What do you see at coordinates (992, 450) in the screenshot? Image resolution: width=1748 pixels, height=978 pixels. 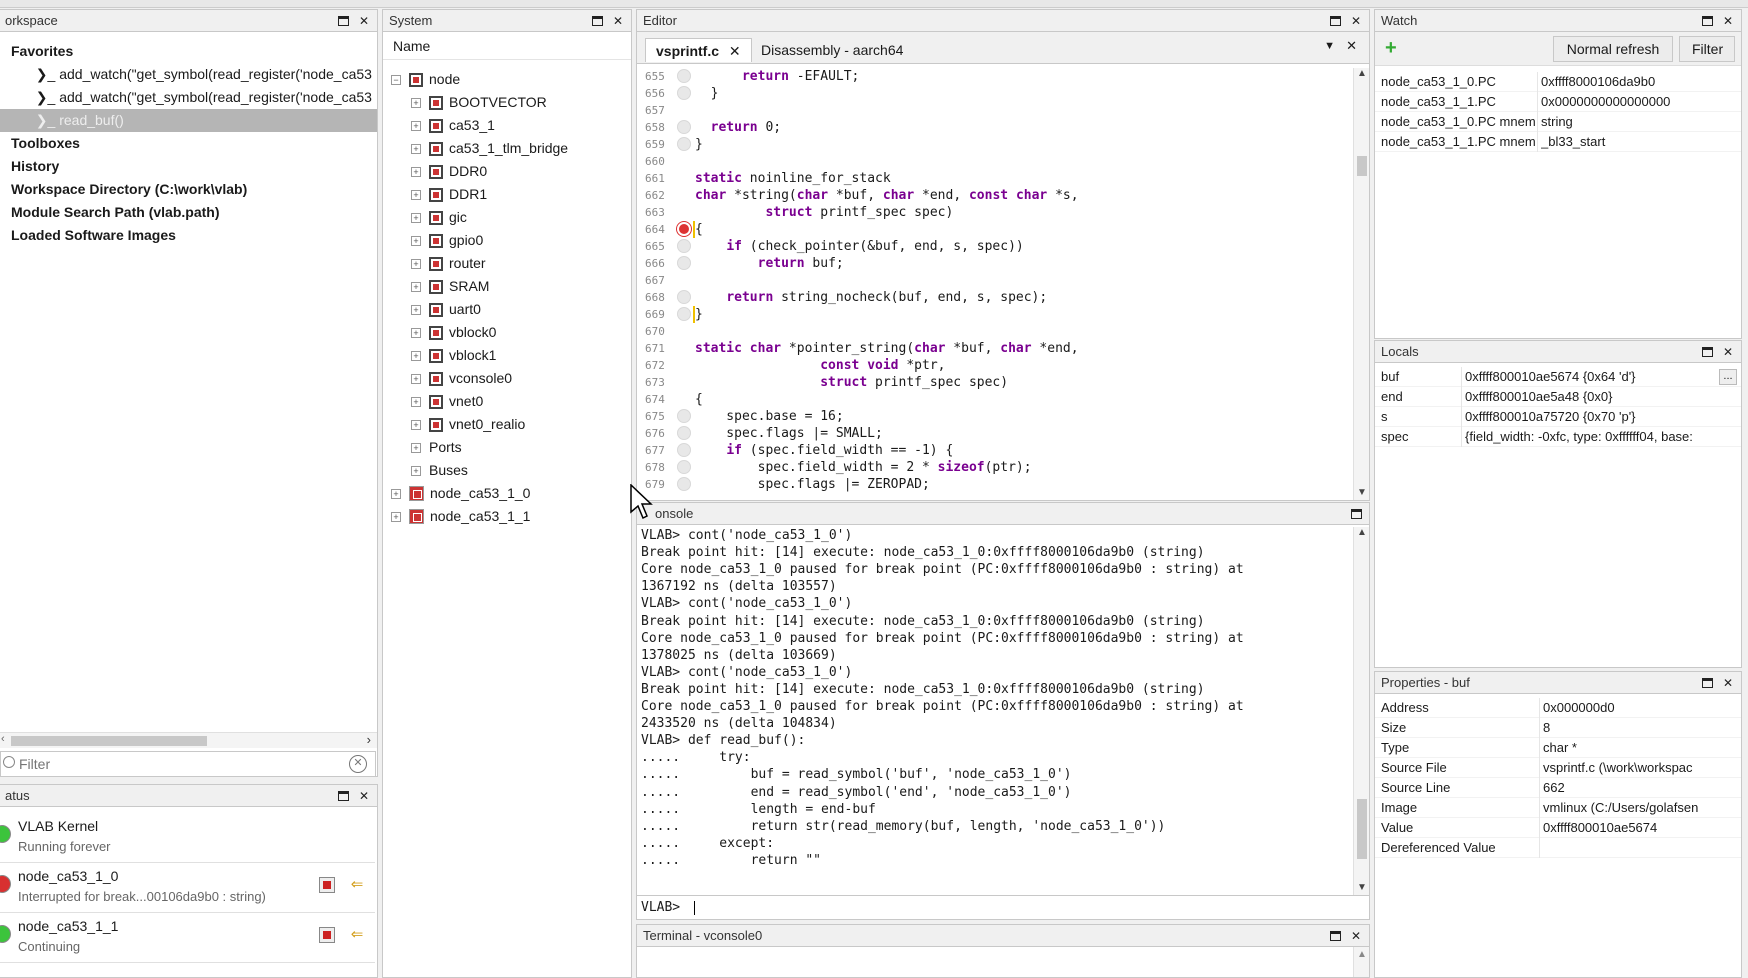 I see `code-line: 677 if (spec.field_width == -1) {` at bounding box center [992, 450].